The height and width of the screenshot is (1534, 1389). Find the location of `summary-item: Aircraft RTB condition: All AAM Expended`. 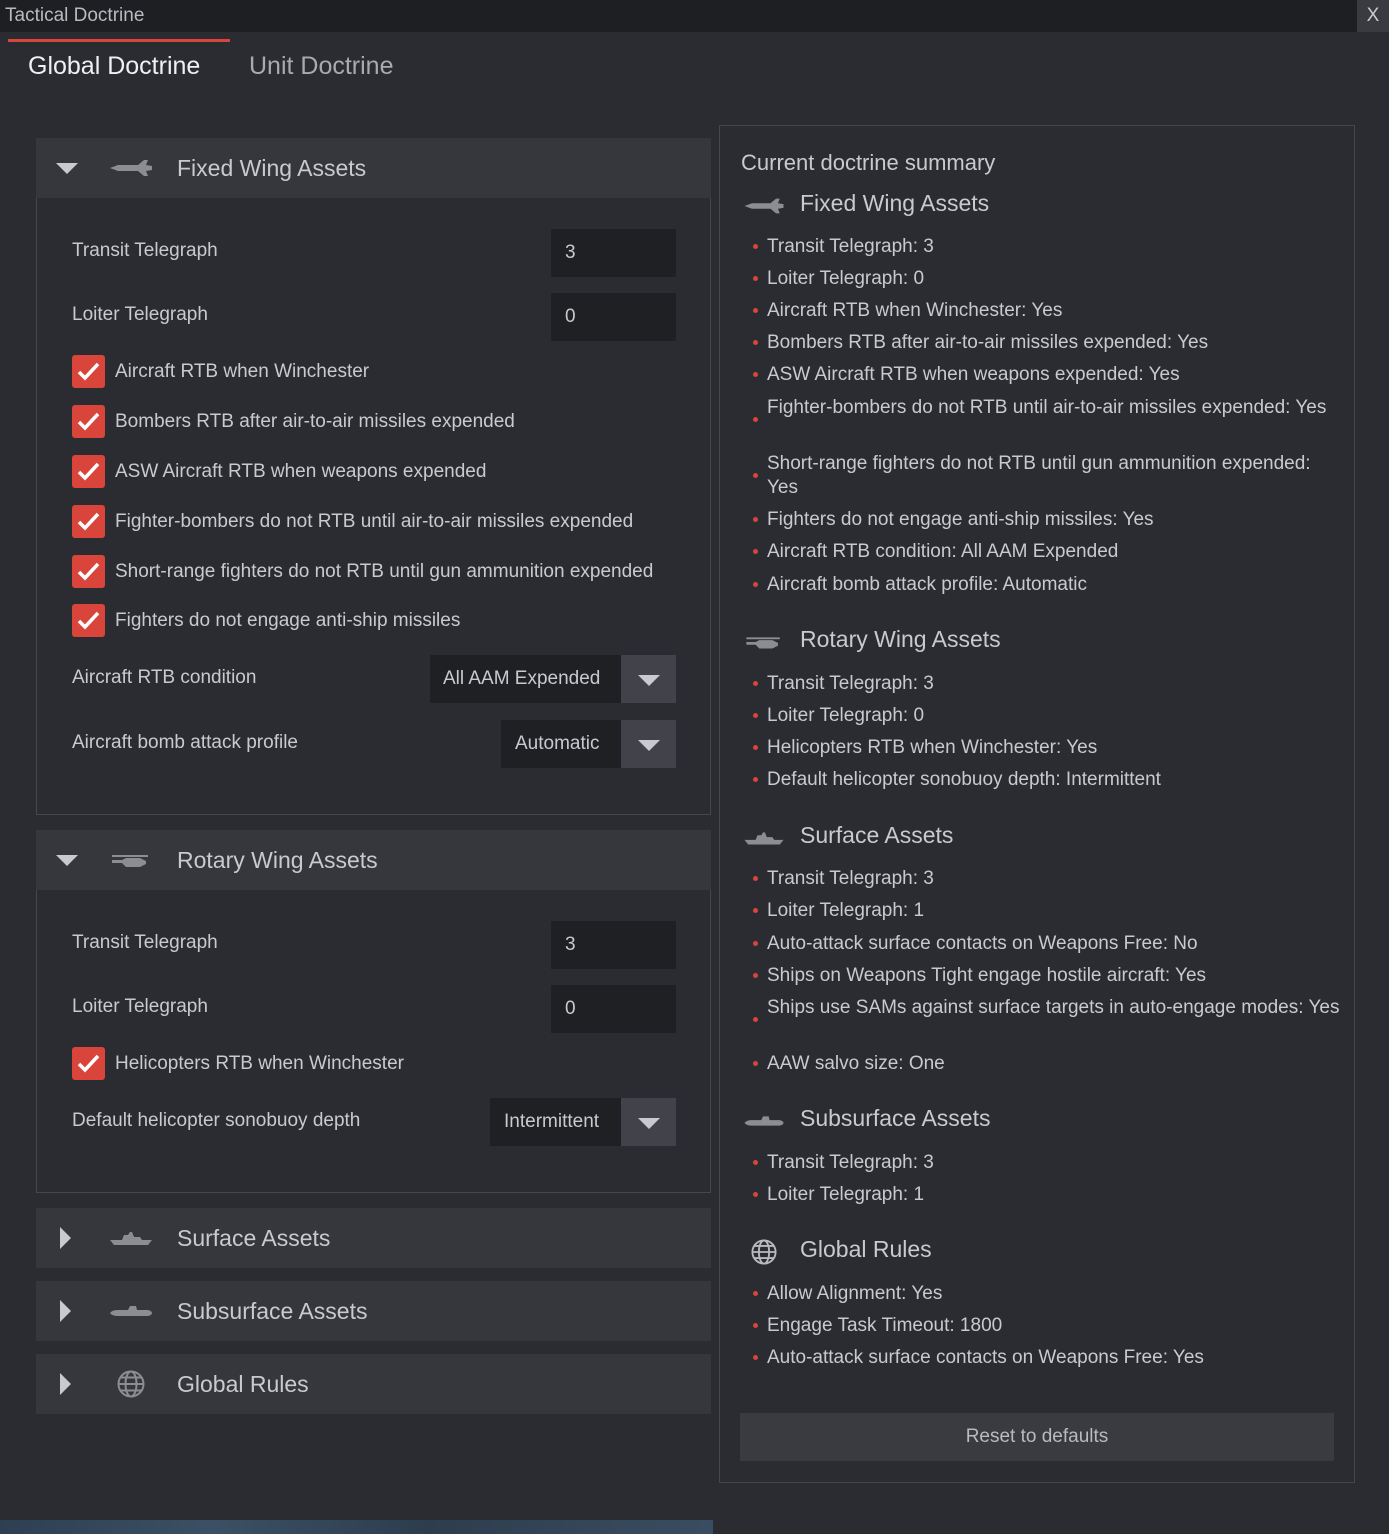

summary-item: Aircraft RTB condition: All AAM Expended is located at coordinates (943, 551).